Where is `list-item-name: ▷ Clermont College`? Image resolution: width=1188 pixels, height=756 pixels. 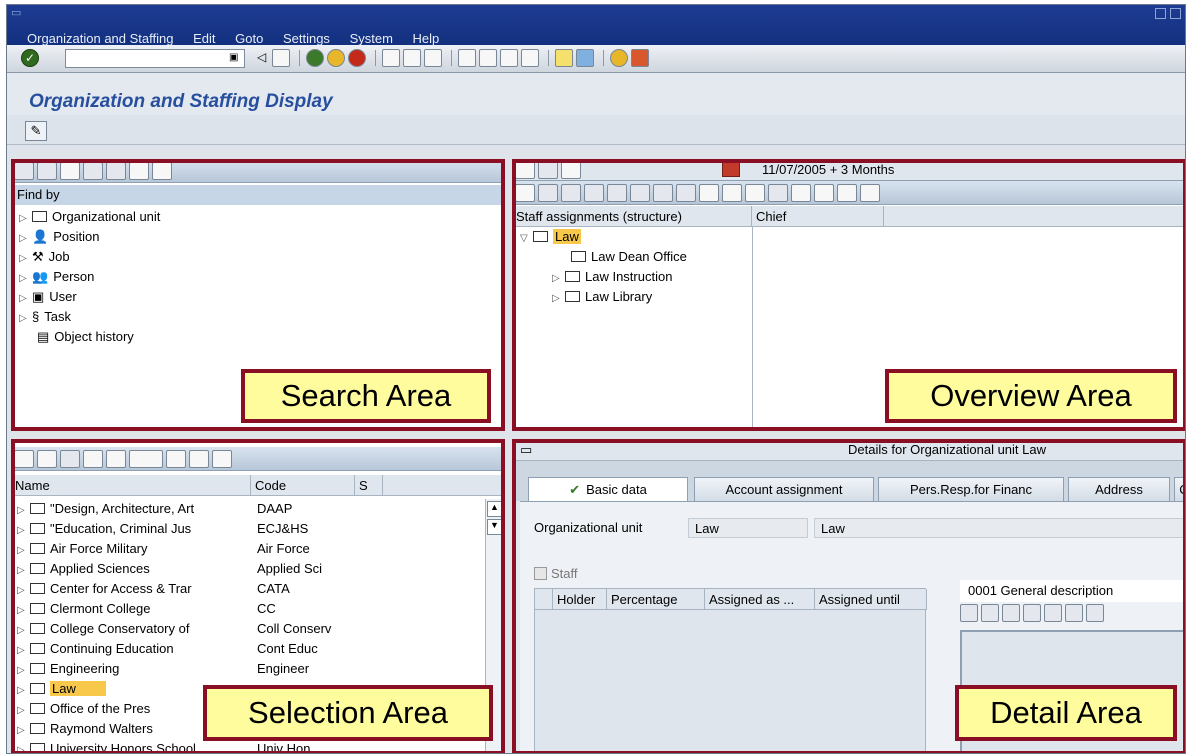
list-item-name: ▷ Clermont College is located at coordinates (136, 609).